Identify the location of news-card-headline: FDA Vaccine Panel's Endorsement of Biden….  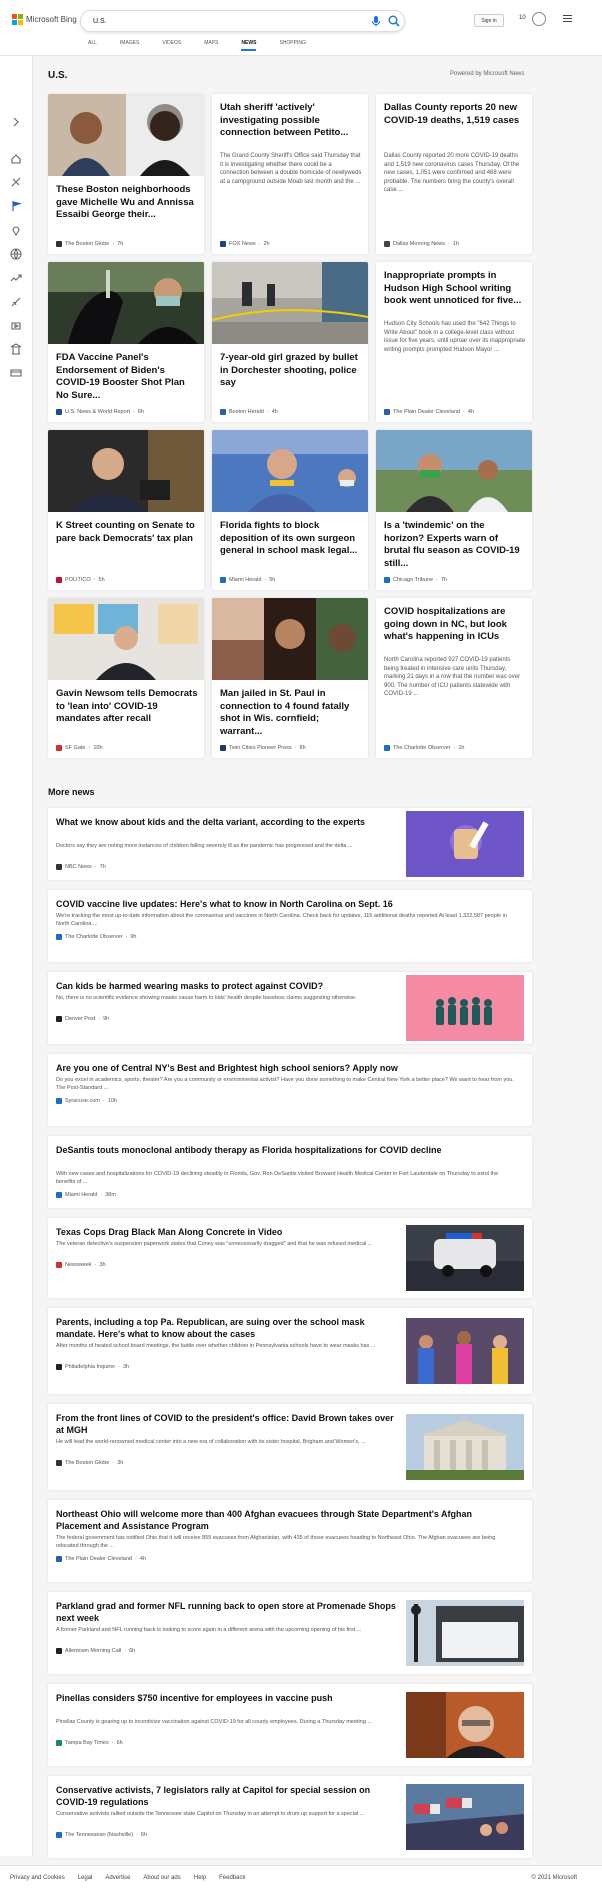
(127, 377).